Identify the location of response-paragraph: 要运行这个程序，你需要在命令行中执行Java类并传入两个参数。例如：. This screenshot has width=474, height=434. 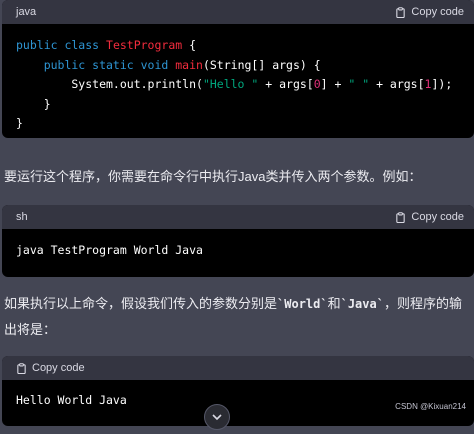
(213, 176).